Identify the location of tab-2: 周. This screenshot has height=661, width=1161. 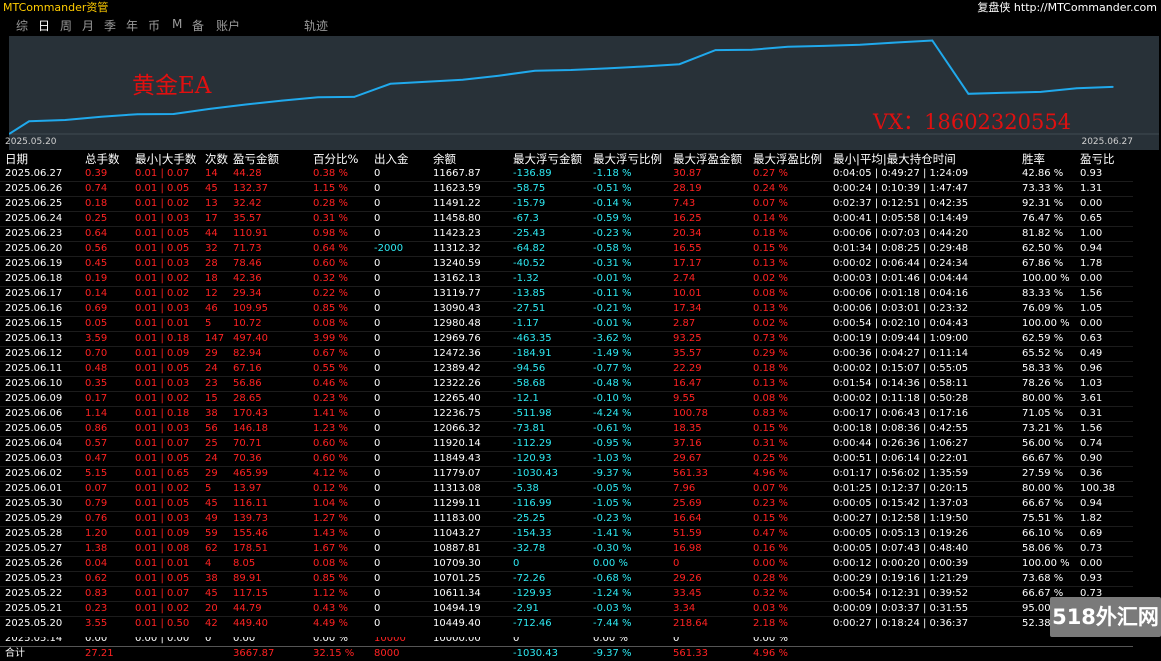
(66, 25).